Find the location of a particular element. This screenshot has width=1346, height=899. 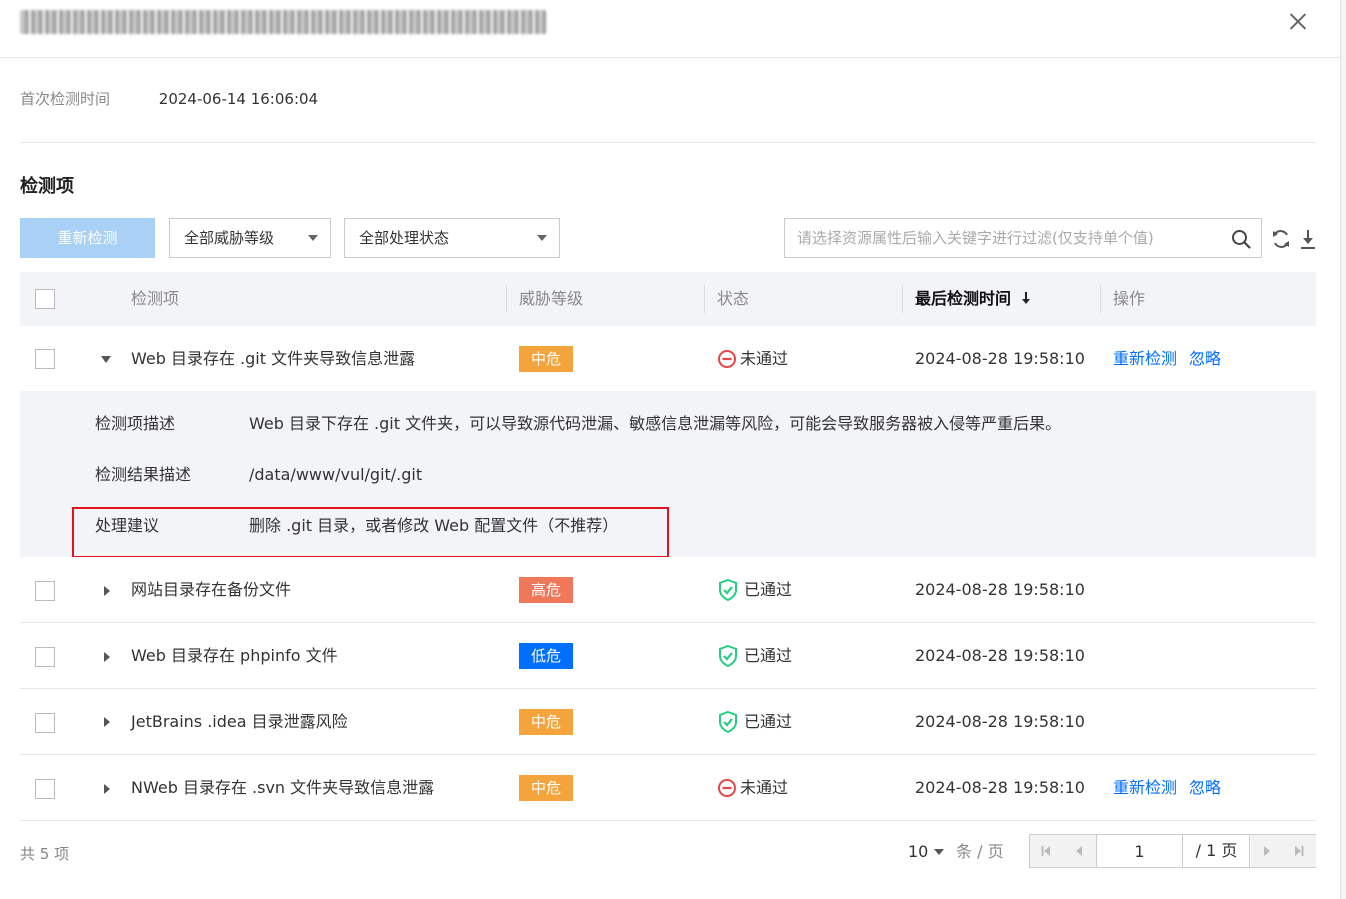

select-all-checkbox is located at coordinates (45, 299).